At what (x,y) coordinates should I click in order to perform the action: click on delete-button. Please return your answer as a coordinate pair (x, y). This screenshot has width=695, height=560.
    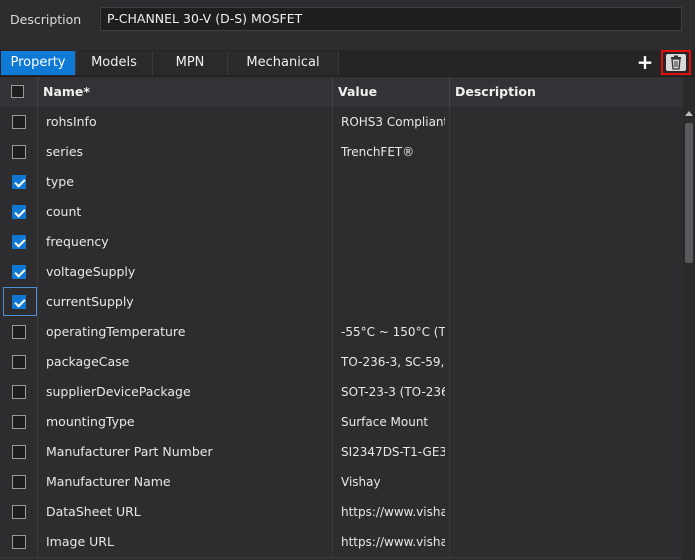
    Looking at the image, I should click on (676, 62).